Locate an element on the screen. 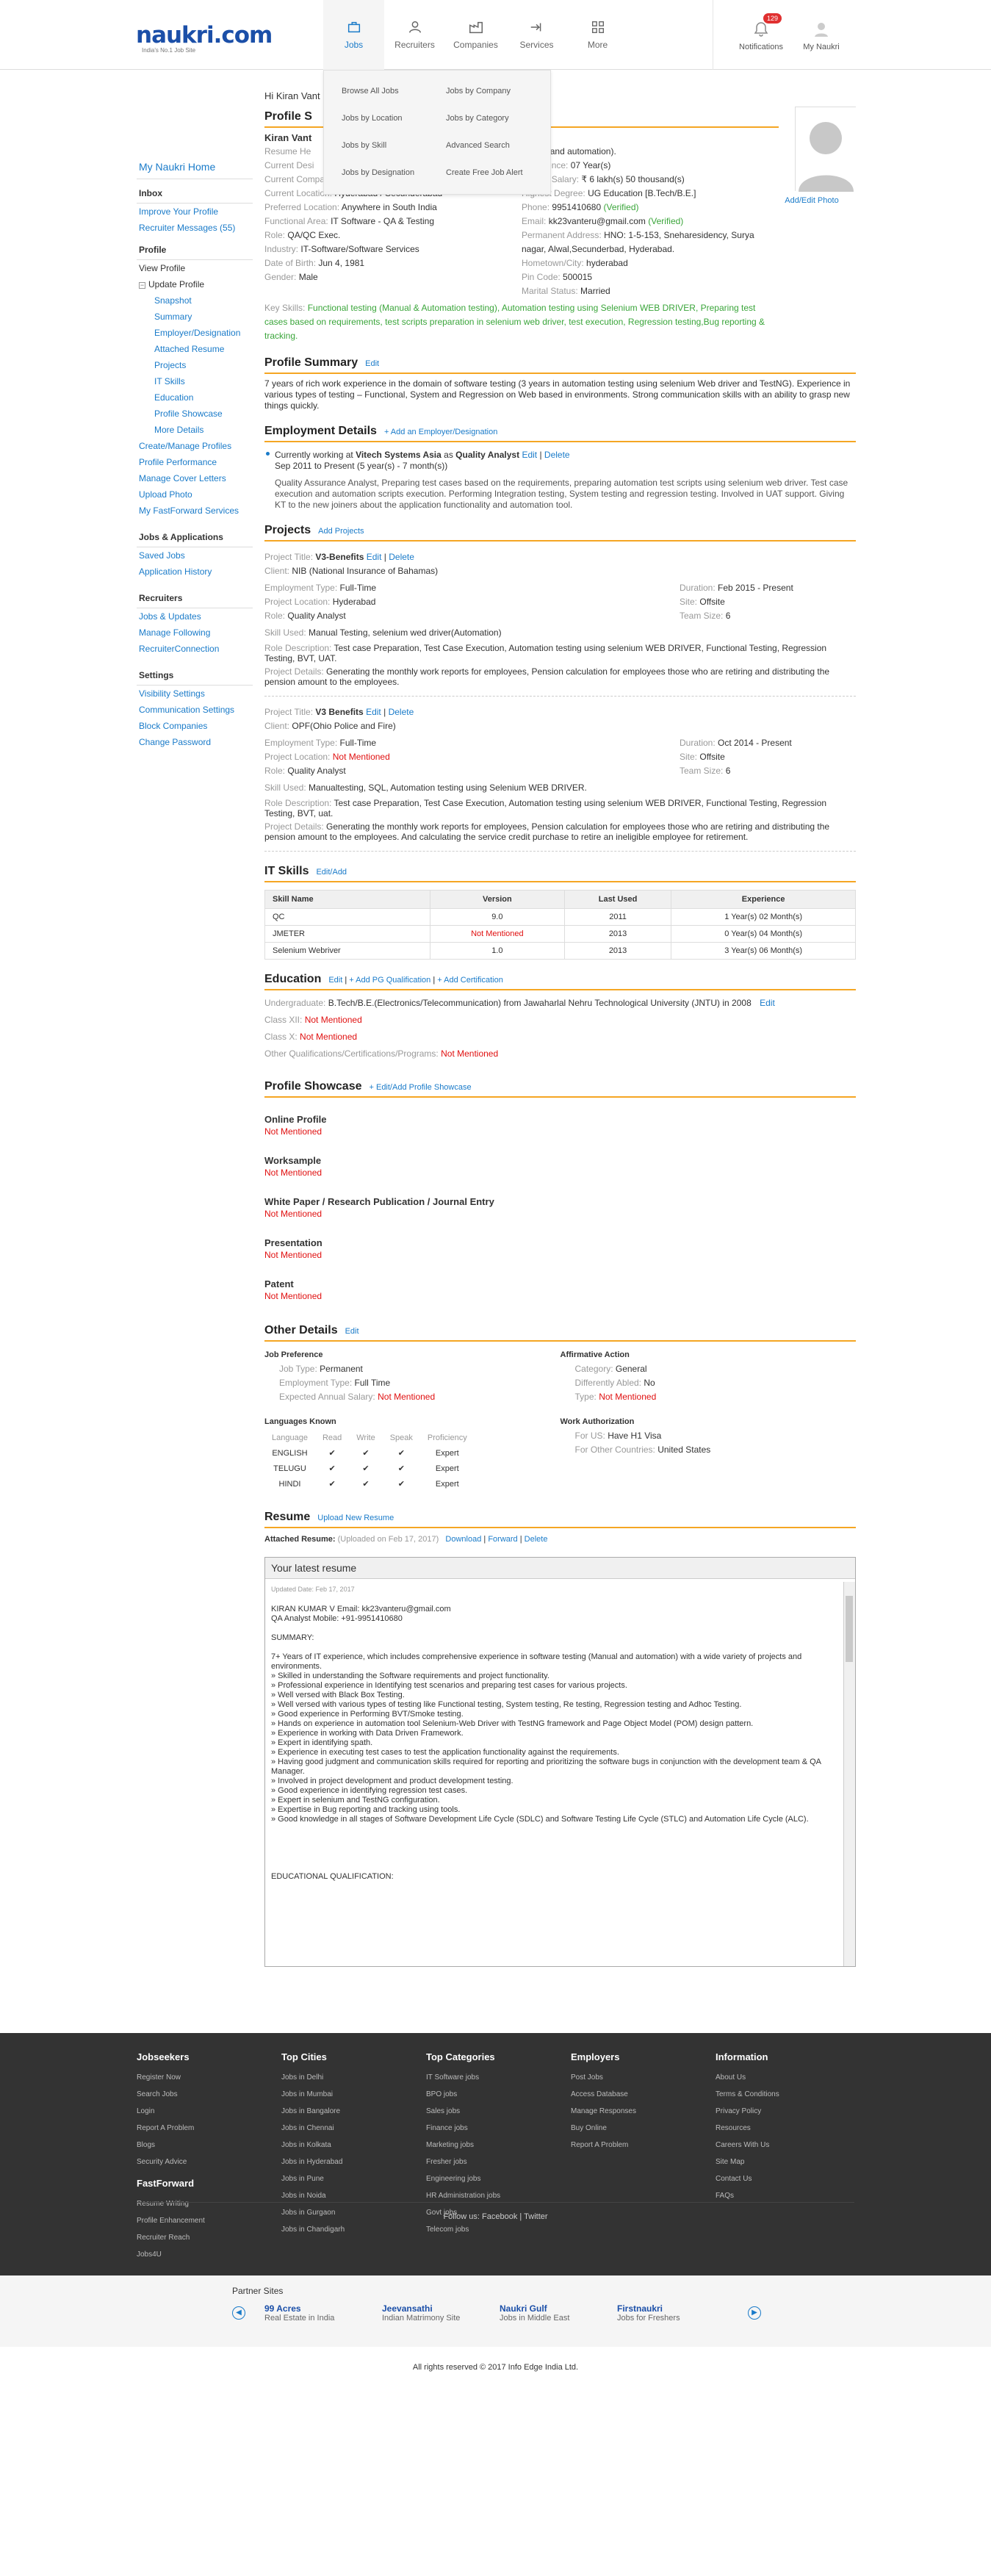 Image resolution: width=991 pixels, height=2576 pixels. add-projects-link: Add Projects is located at coordinates (341, 531).